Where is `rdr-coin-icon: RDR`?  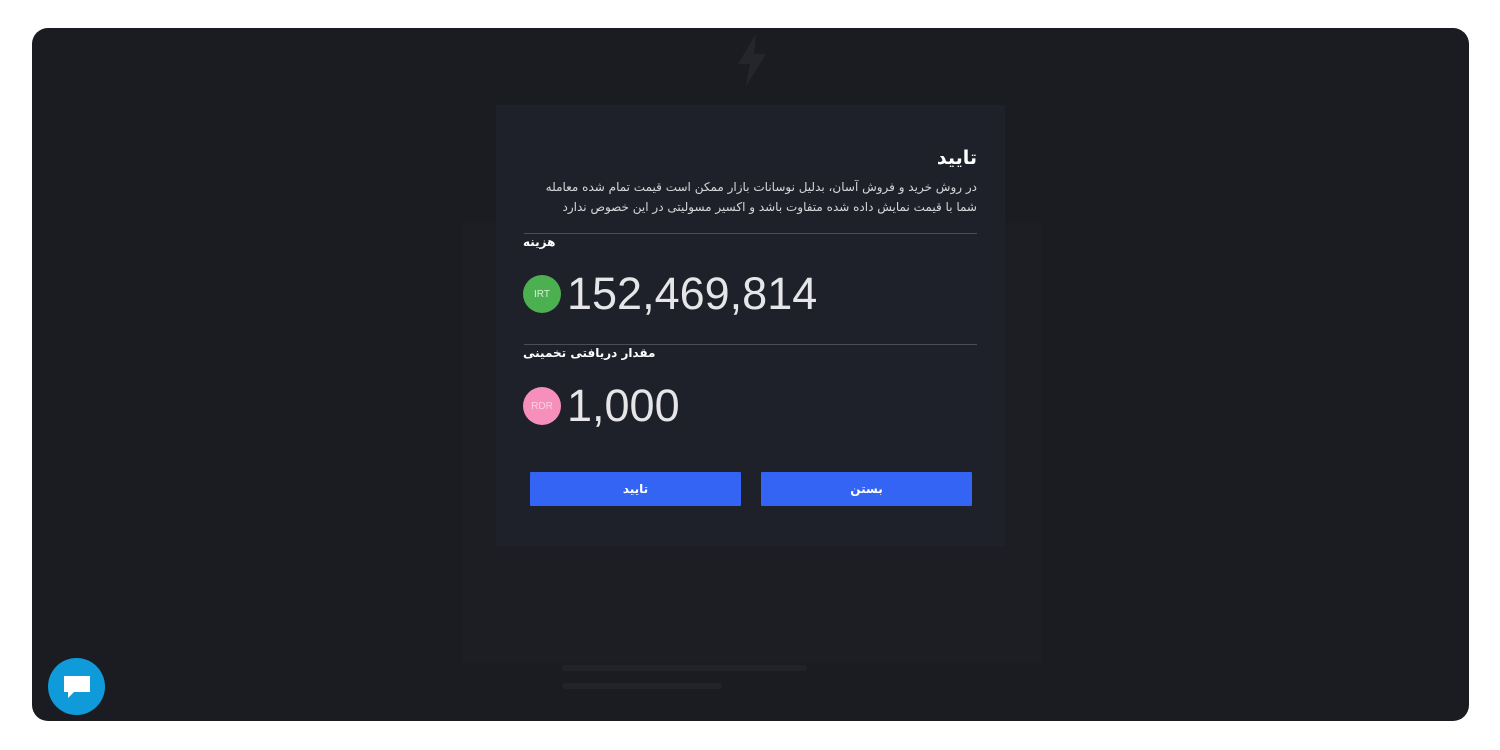
rdr-coin-icon: RDR is located at coordinates (542, 406).